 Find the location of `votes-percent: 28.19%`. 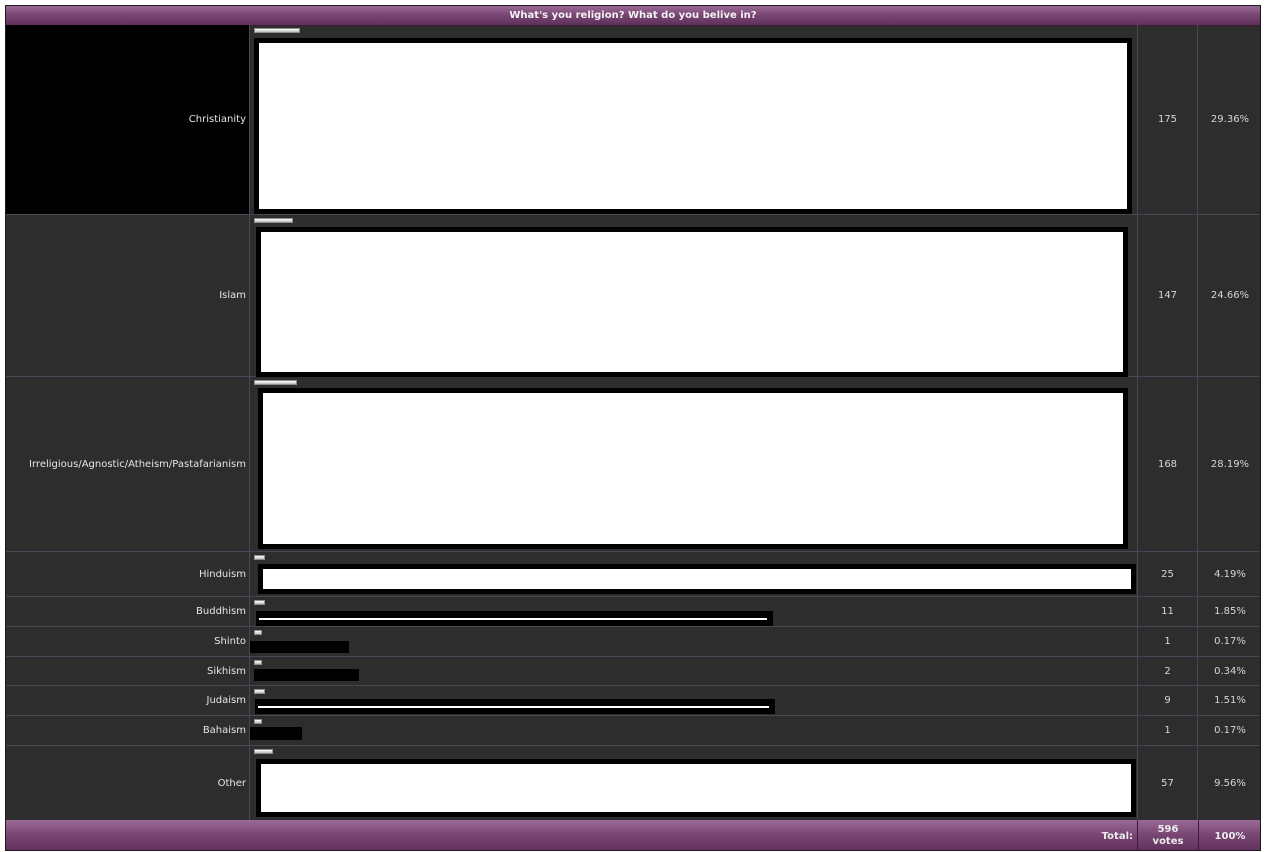

votes-percent: 28.19% is located at coordinates (1230, 464).